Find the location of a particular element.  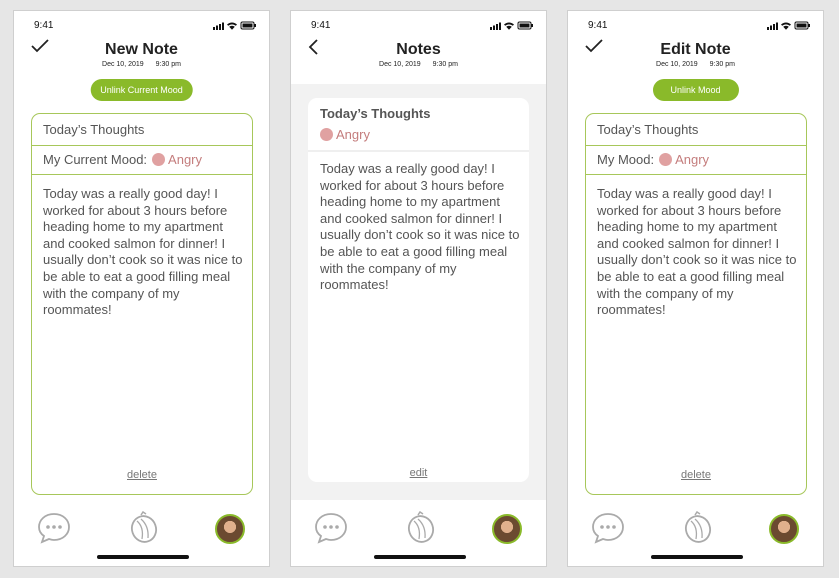

mood-label: My Current Mood: is located at coordinates (95, 159).